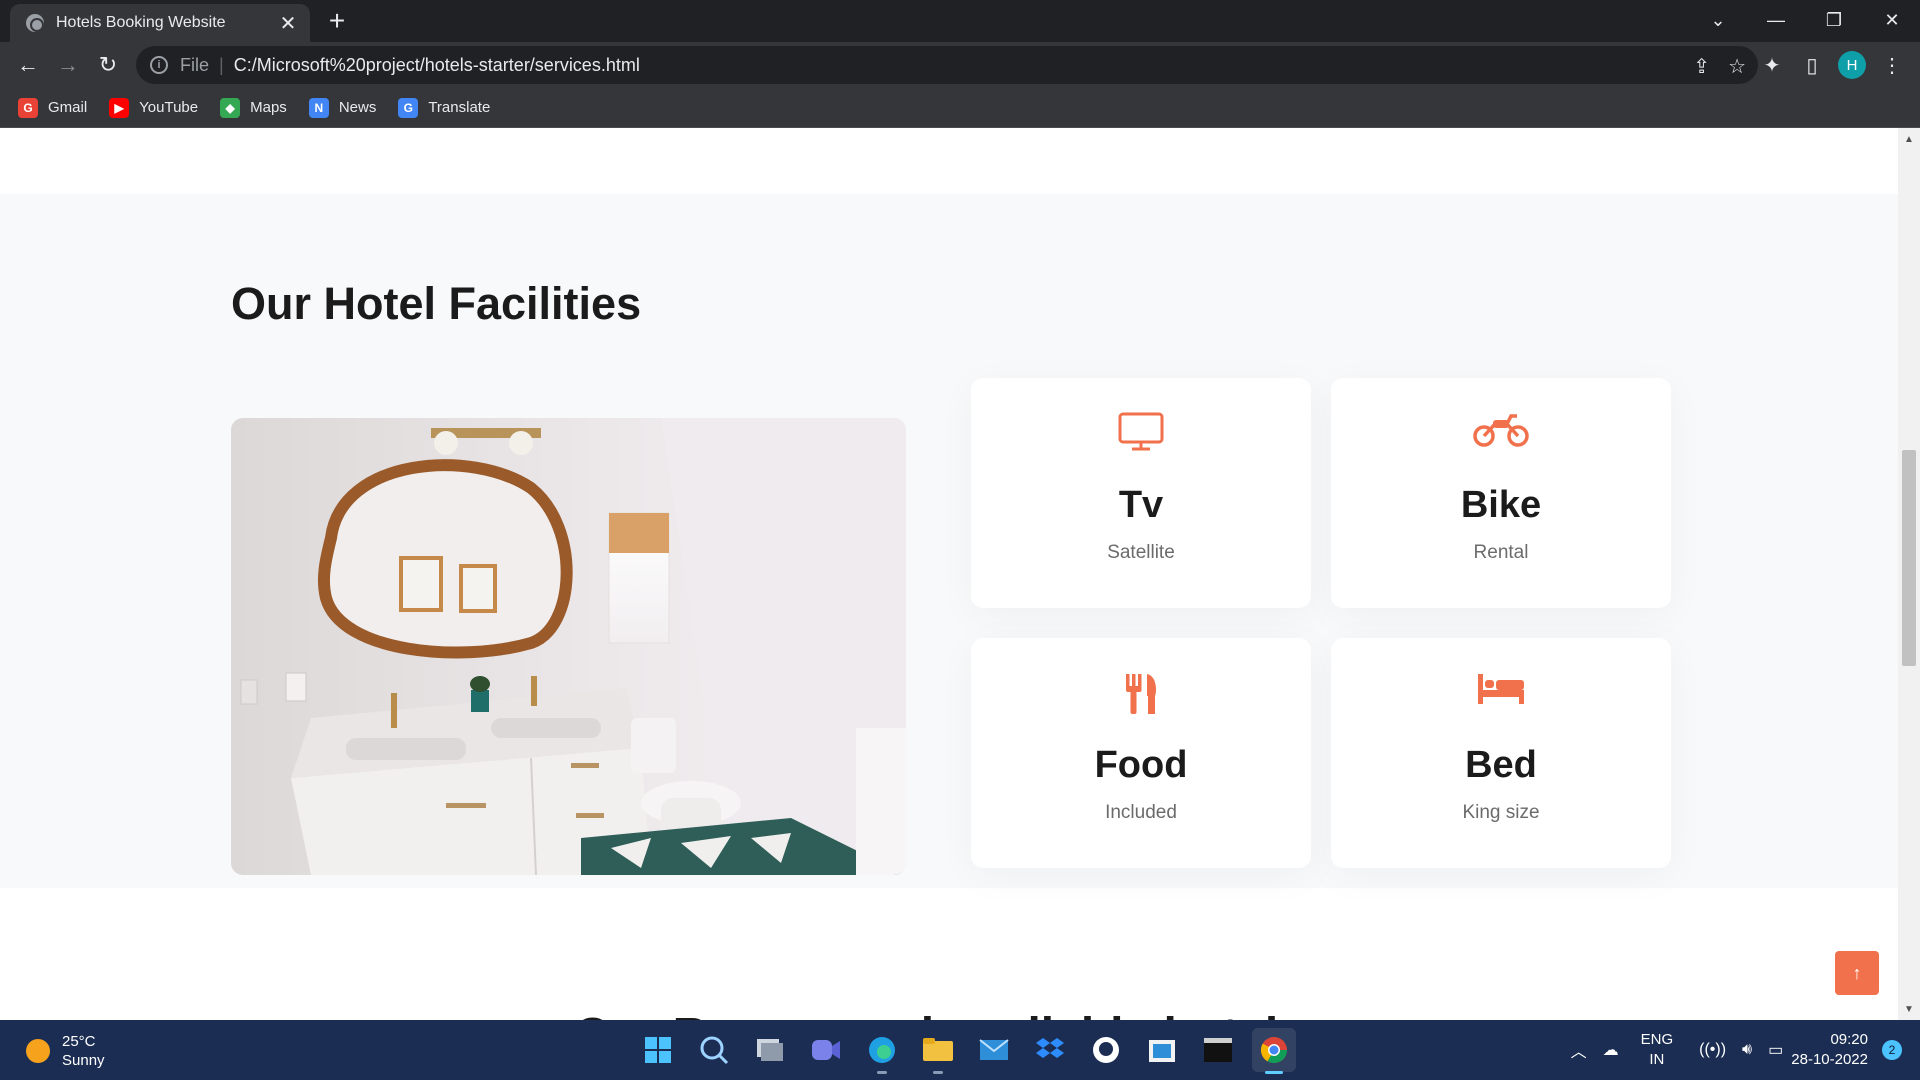  What do you see at coordinates (1501, 552) in the screenshot?
I see `facility-subtitle: Rental` at bounding box center [1501, 552].